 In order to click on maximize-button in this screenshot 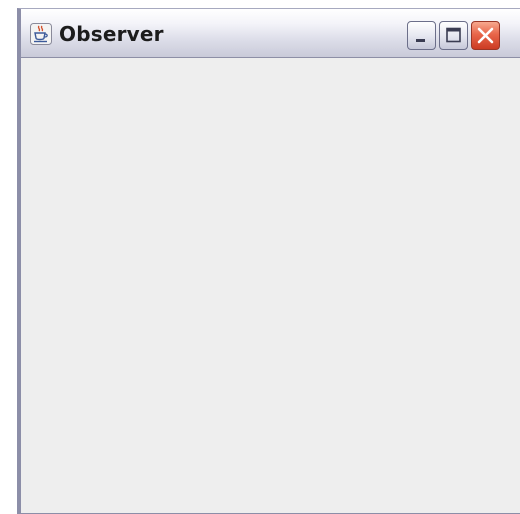, I will do `click(453, 35)`.